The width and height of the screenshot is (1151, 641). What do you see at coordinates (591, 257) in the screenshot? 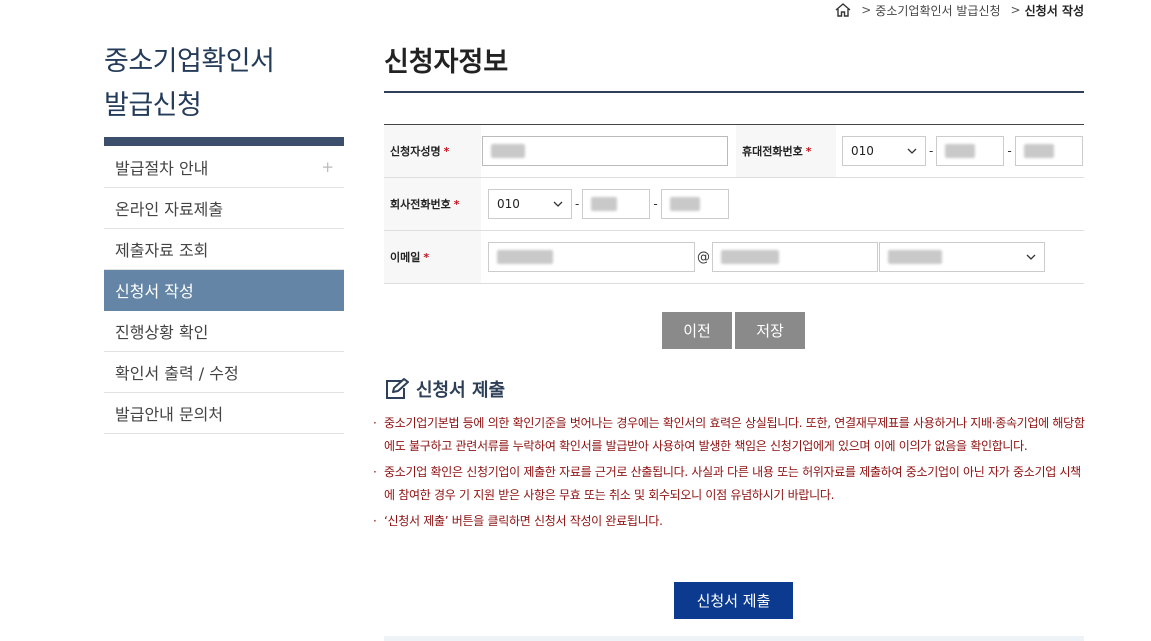
I see `email-id-input` at bounding box center [591, 257].